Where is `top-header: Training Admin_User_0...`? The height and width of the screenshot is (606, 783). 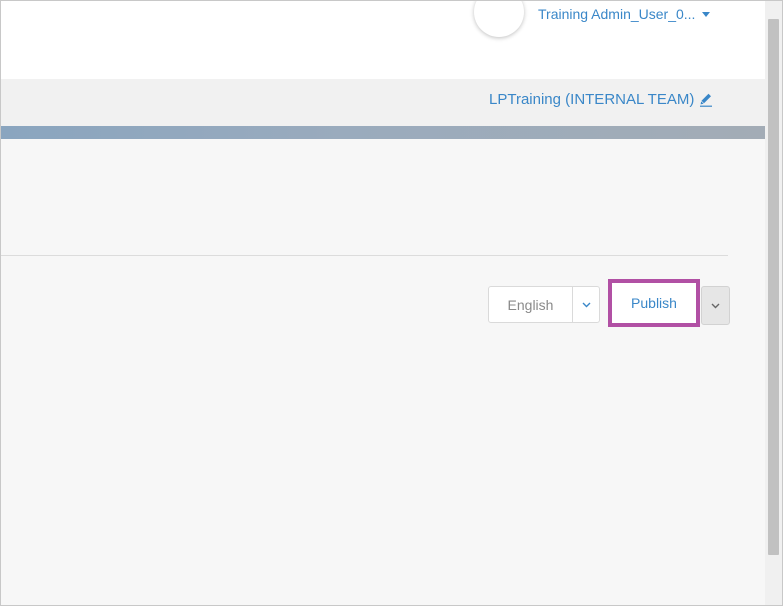
top-header: Training Admin_User_0... is located at coordinates (383, 40).